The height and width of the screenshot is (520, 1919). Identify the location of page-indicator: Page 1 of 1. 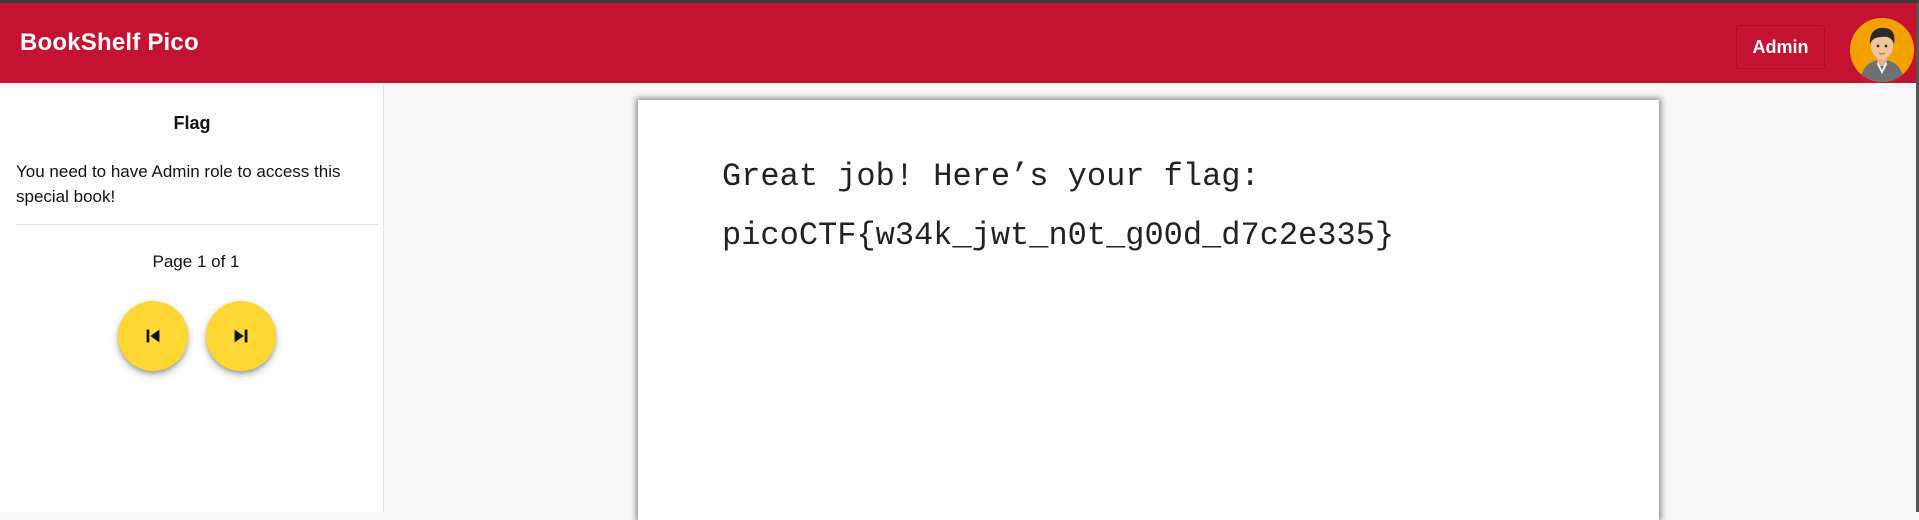
(196, 261).